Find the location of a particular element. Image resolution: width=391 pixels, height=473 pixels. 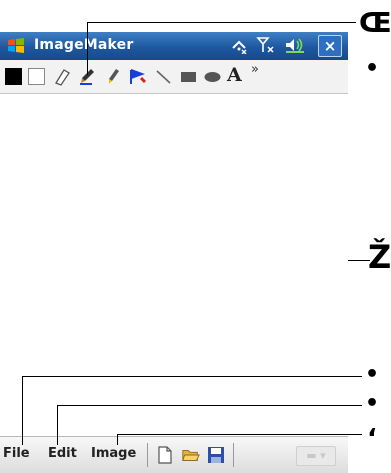

callout-marker-toolbar: • is located at coordinates (372, 68).